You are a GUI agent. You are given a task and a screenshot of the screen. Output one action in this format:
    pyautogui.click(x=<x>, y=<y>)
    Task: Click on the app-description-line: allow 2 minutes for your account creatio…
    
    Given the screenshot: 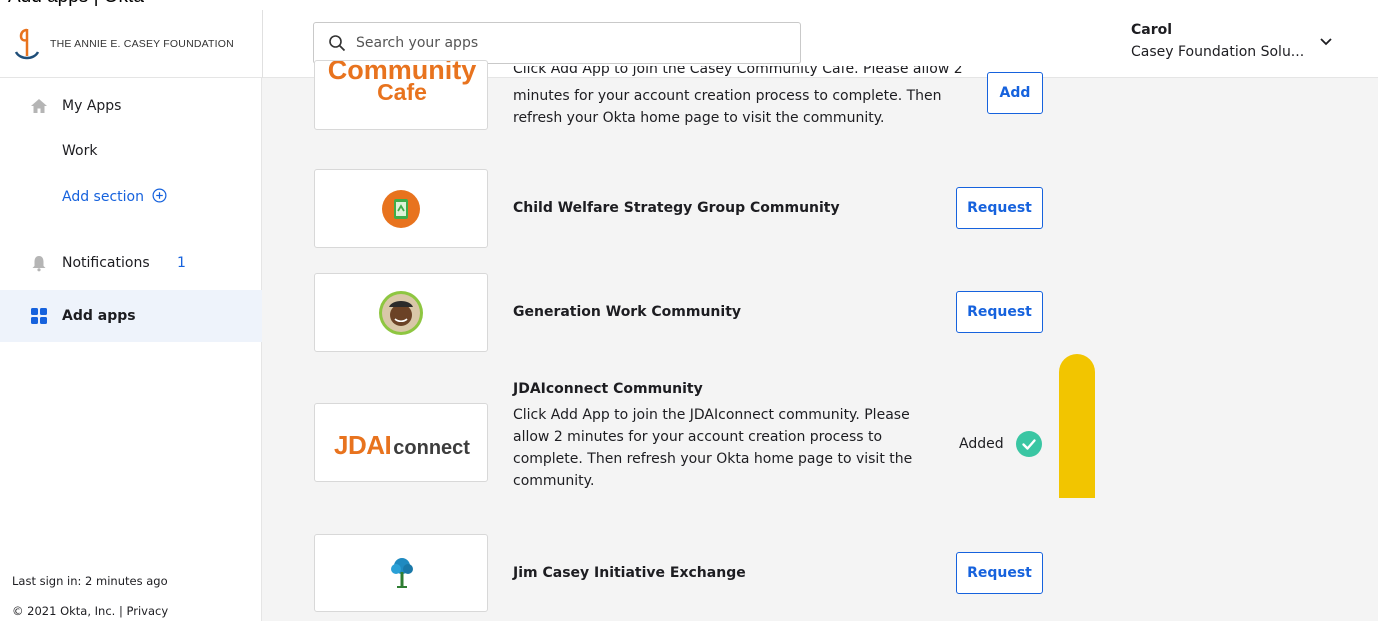 What is the action you would take?
    pyautogui.click(x=698, y=437)
    